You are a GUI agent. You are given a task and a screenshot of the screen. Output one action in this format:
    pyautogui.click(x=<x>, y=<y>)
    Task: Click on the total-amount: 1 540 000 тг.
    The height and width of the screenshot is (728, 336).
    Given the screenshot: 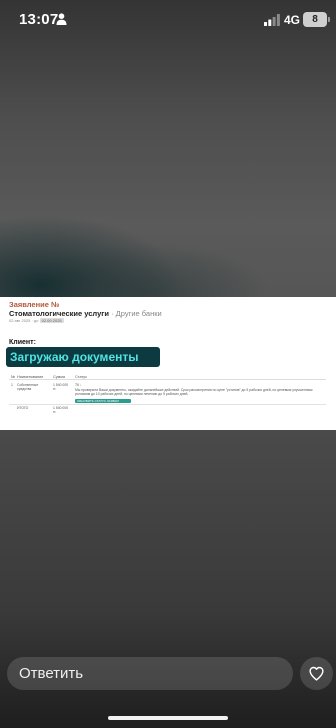 What is the action you would take?
    pyautogui.click(x=61, y=410)
    